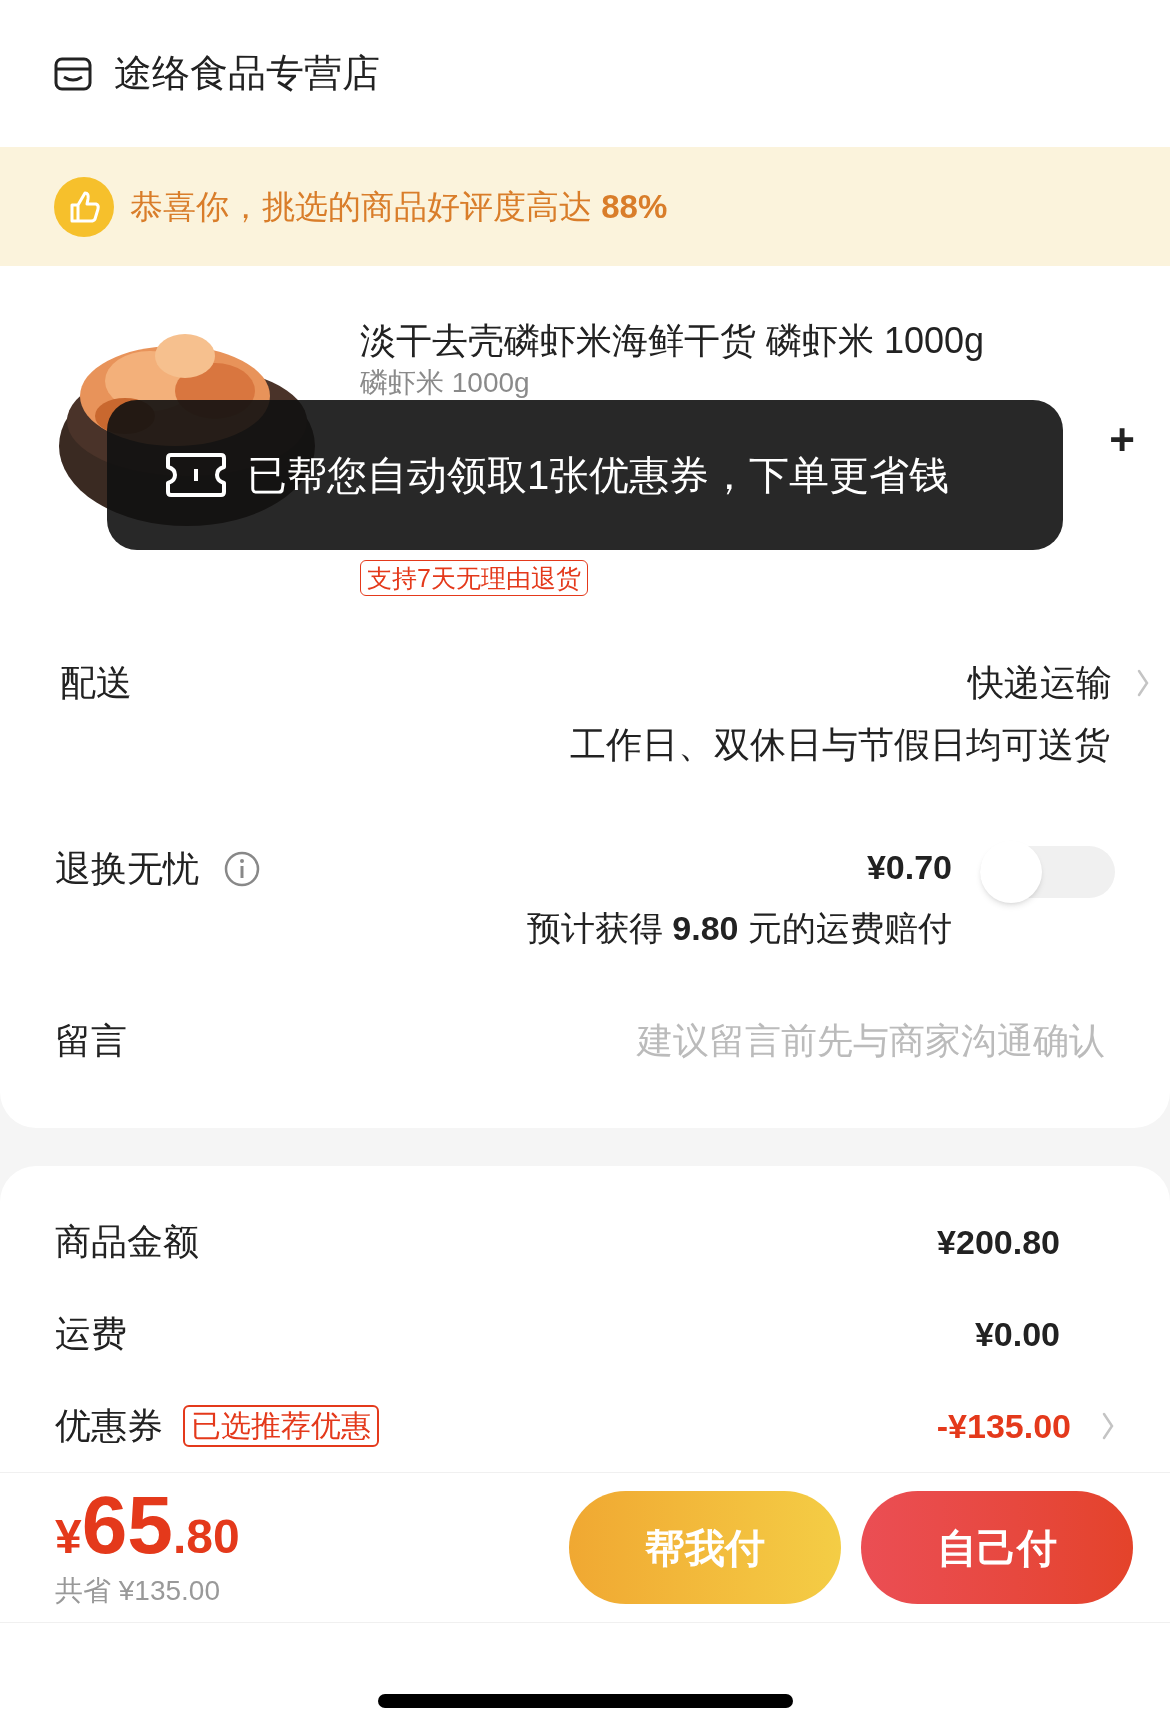  I want to click on recommended-tag: 已选推荐优惠, so click(281, 1426).